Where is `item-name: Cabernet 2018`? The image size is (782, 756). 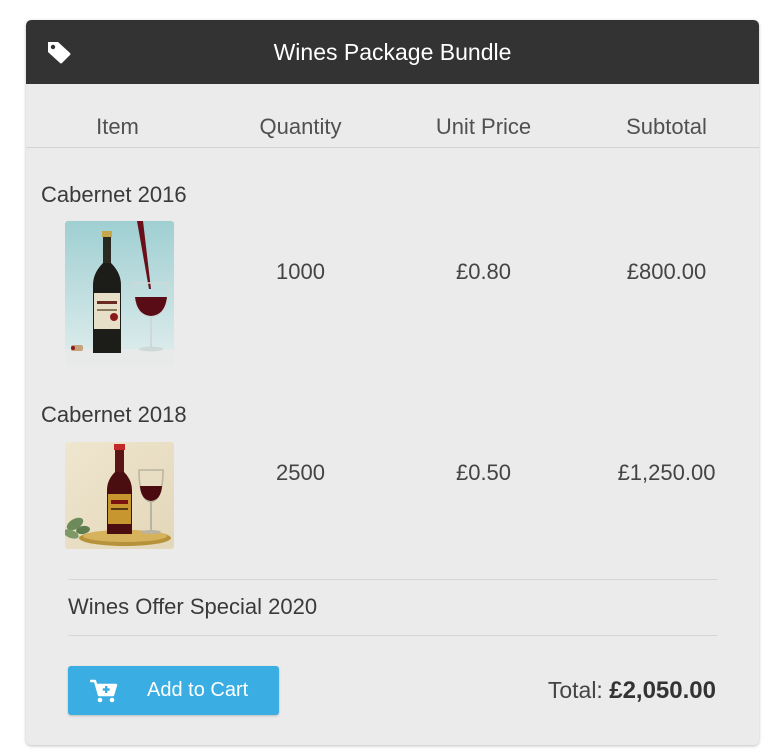
item-name: Cabernet 2018 is located at coordinates (114, 414).